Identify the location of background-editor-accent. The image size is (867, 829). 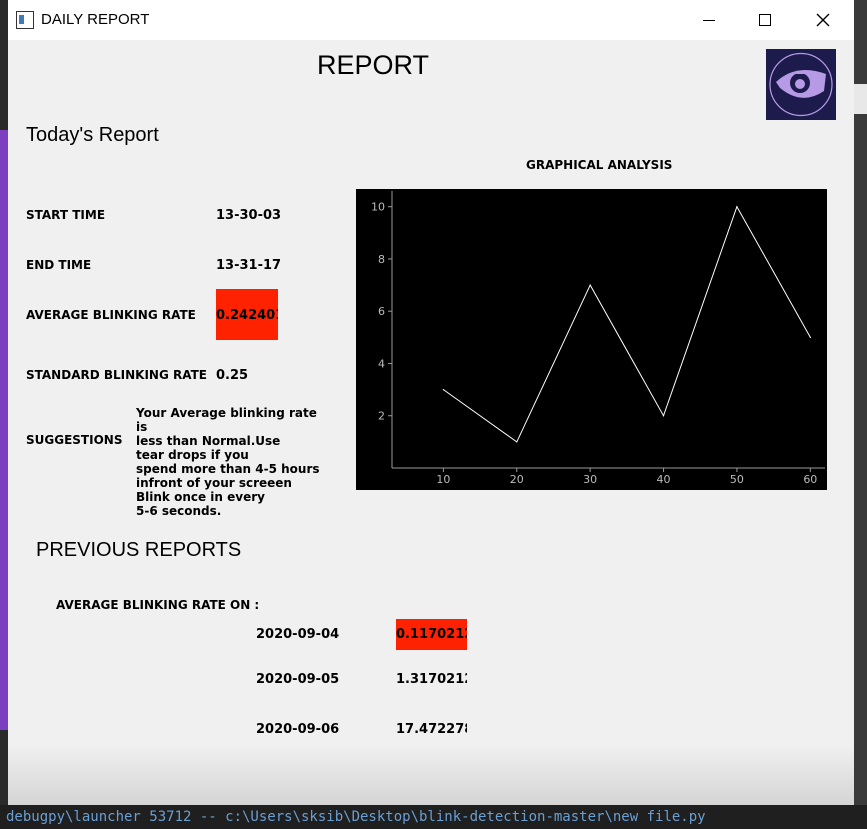
(4, 430).